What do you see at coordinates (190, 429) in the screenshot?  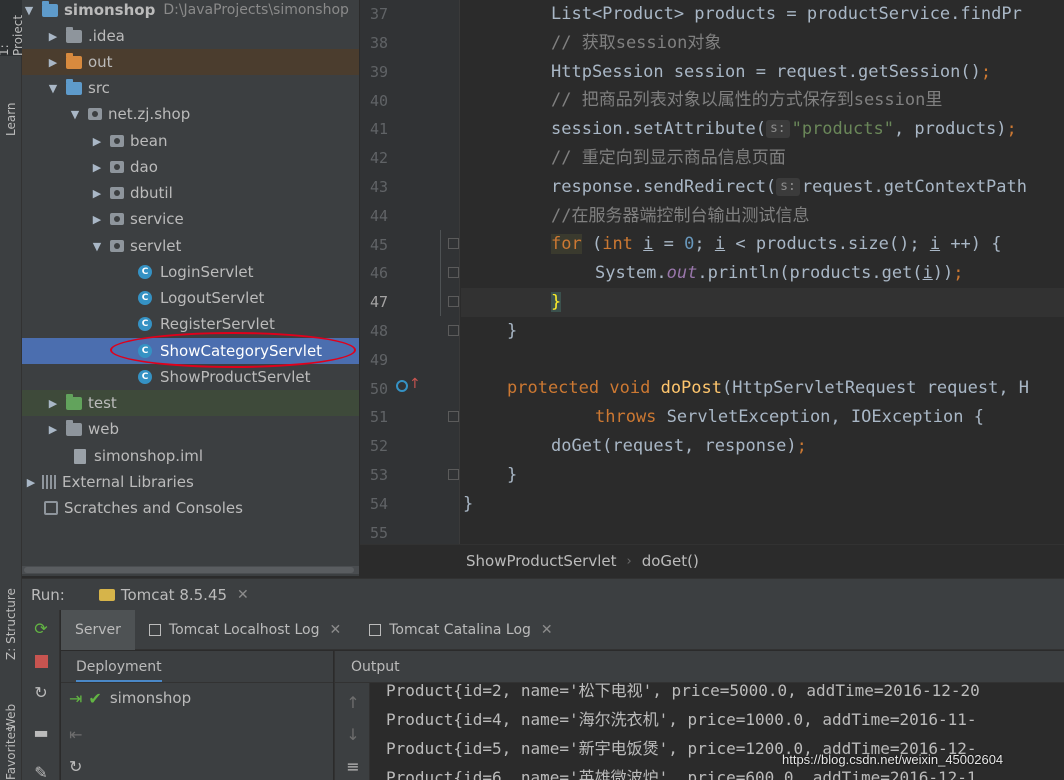 I see `tree-item-web: ▶ web` at bounding box center [190, 429].